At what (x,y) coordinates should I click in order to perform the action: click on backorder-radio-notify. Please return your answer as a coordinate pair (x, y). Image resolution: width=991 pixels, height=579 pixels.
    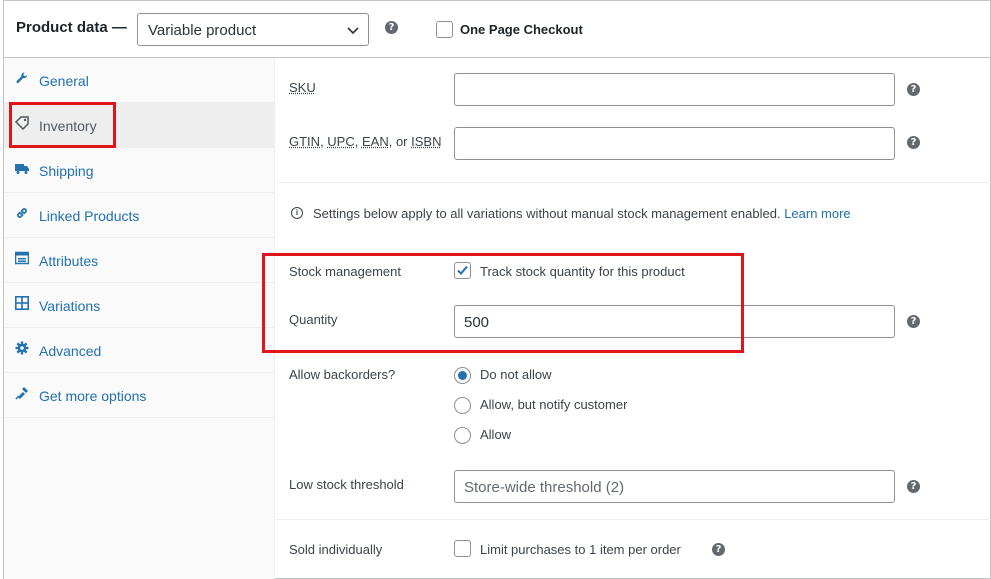
    Looking at the image, I should click on (462, 405).